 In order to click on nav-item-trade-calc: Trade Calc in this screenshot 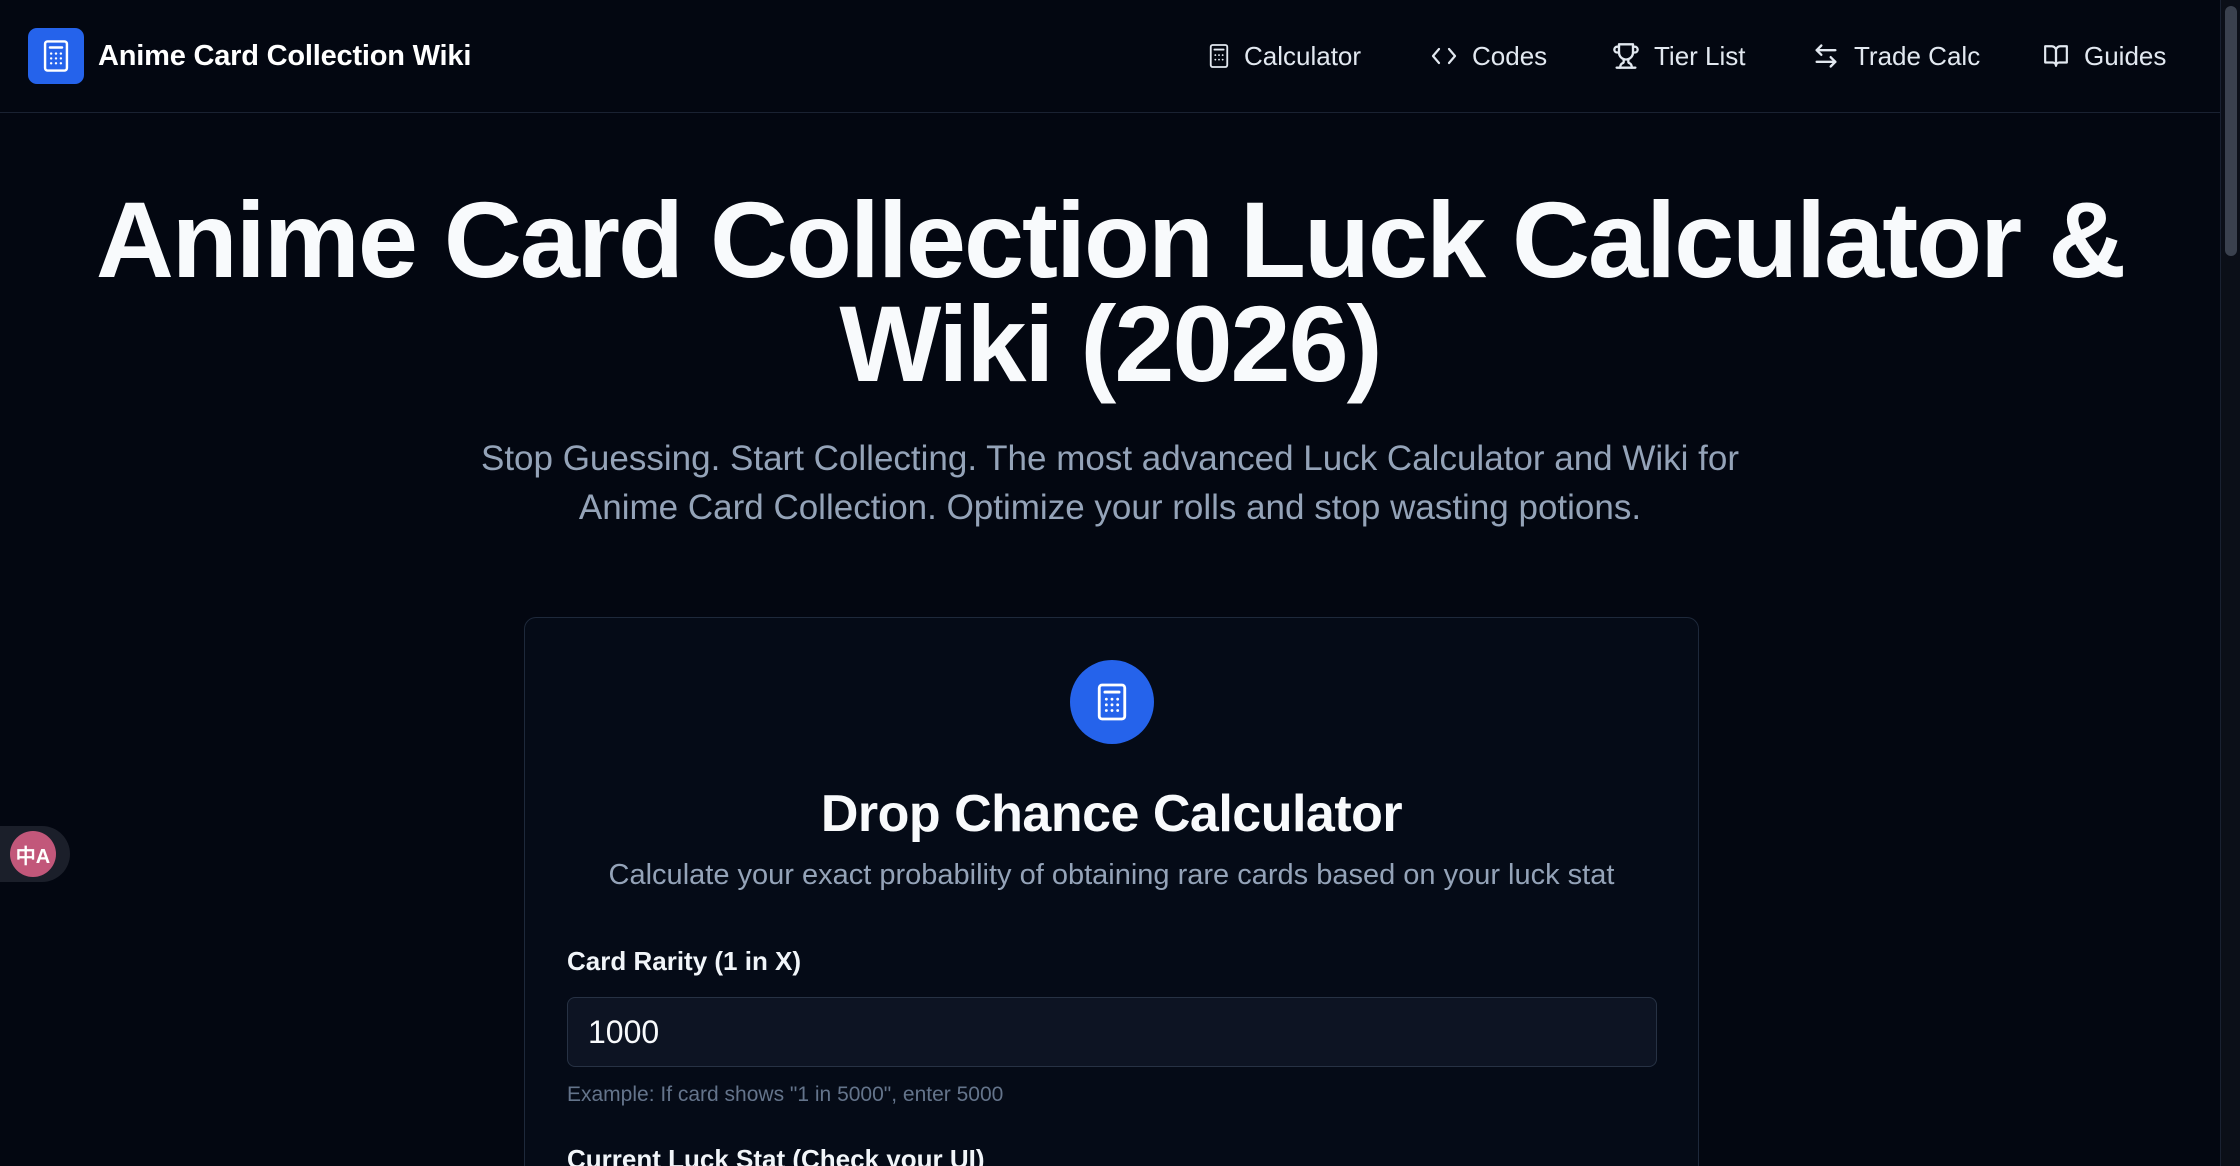, I will do `click(1896, 56)`.